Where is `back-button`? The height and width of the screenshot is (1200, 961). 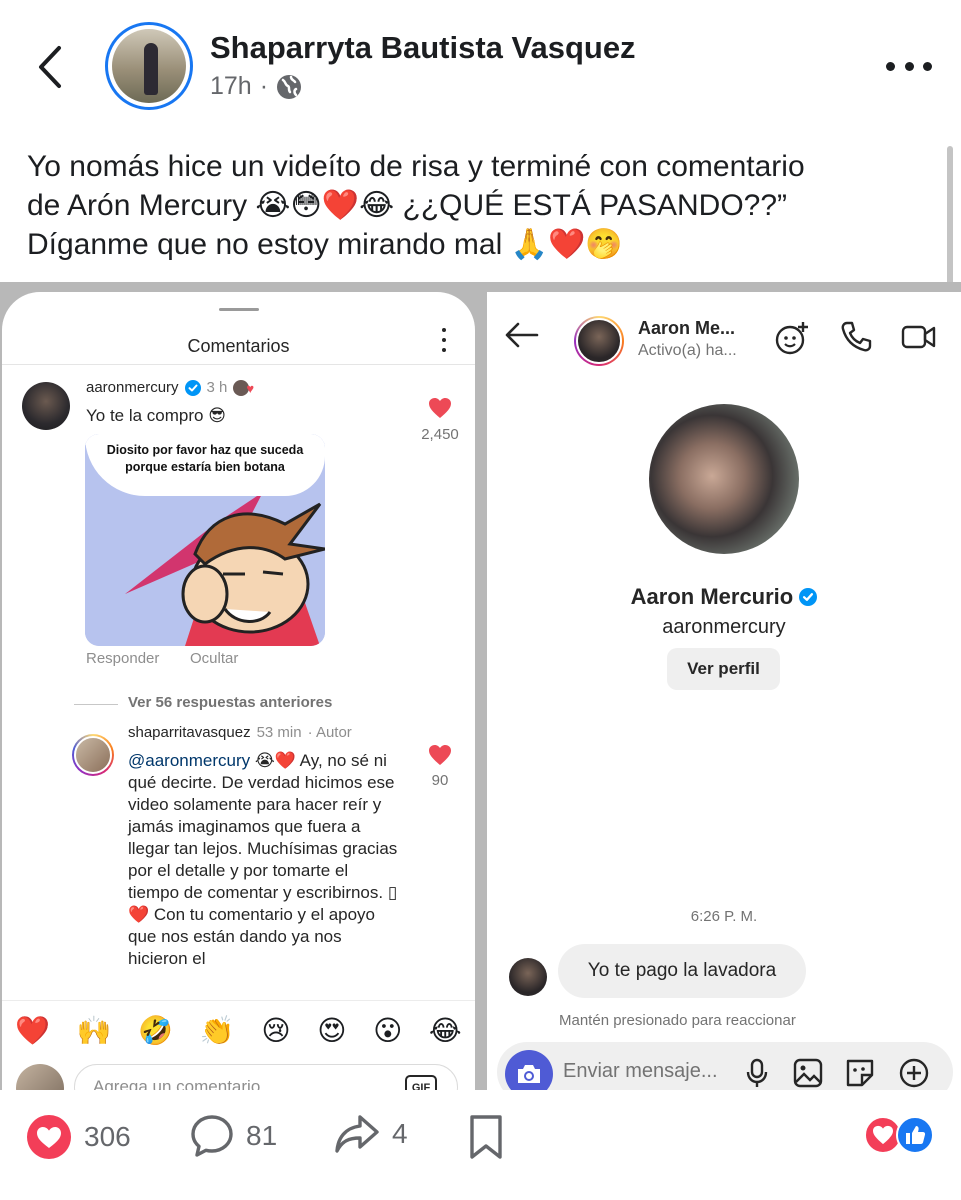 back-button is located at coordinates (50, 67).